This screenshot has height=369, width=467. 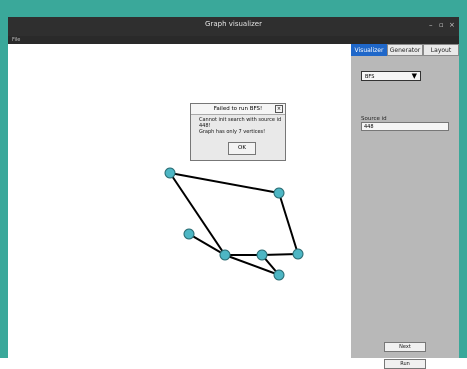 What do you see at coordinates (242, 148) in the screenshot?
I see `ok-button: OK` at bounding box center [242, 148].